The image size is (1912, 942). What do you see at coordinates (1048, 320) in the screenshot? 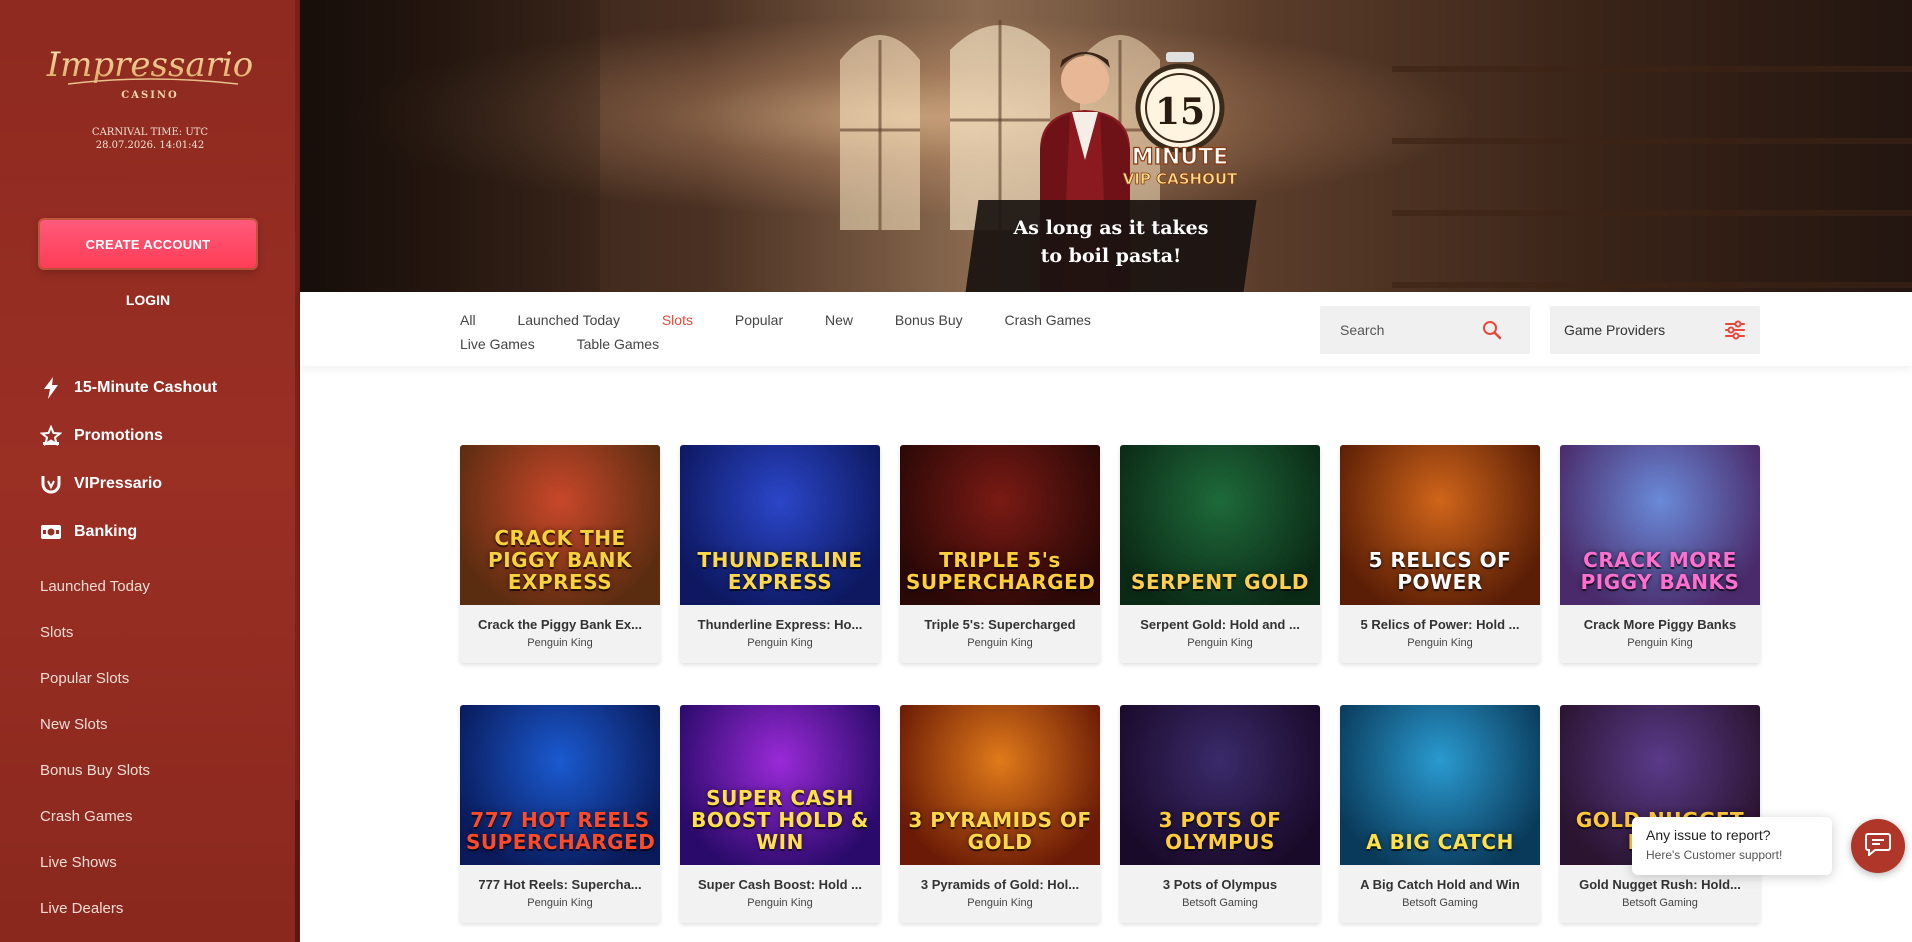
I see `tab-crash-games: Crash Games` at bounding box center [1048, 320].